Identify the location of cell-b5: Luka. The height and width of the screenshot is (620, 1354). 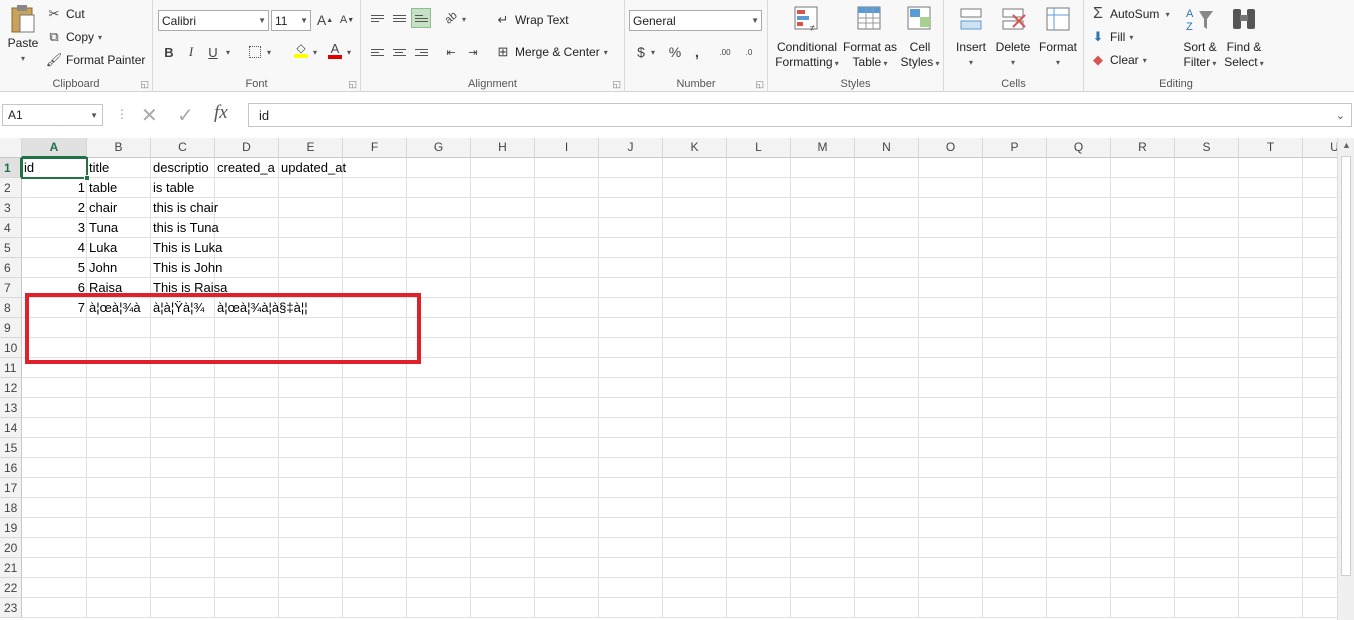
(119, 248).